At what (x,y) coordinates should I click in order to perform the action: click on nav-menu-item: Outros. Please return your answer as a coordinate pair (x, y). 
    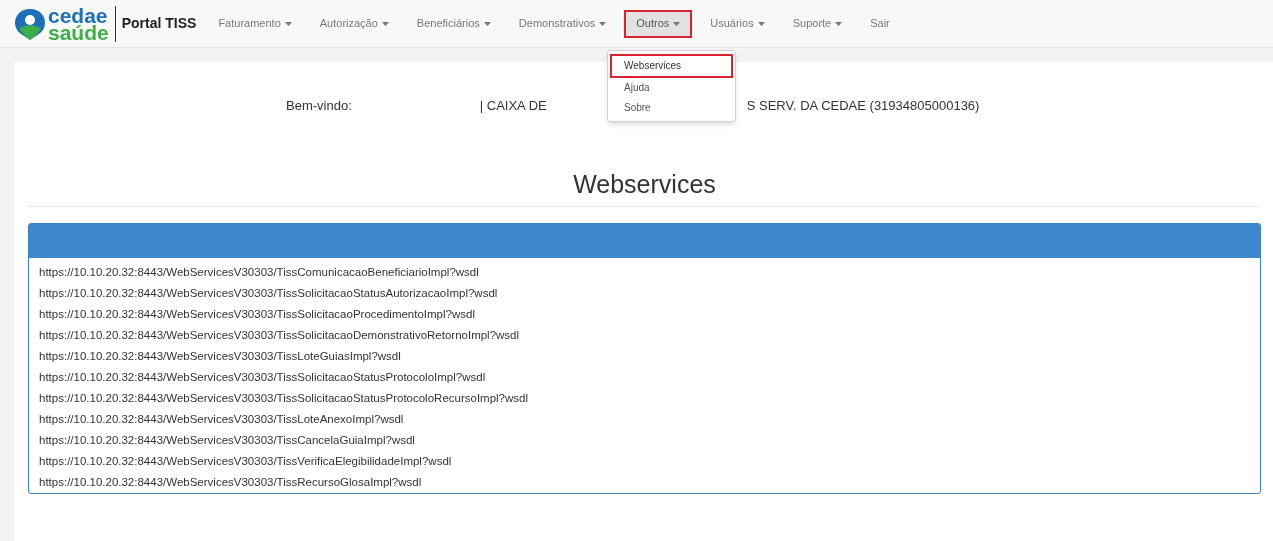
    Looking at the image, I should click on (658, 23).